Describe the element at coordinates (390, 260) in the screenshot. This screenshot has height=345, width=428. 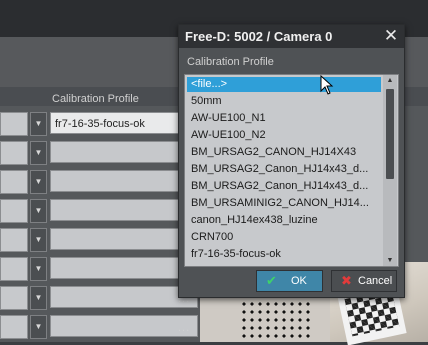
I see `scroll-down-arrow-icon: ▼` at that location.